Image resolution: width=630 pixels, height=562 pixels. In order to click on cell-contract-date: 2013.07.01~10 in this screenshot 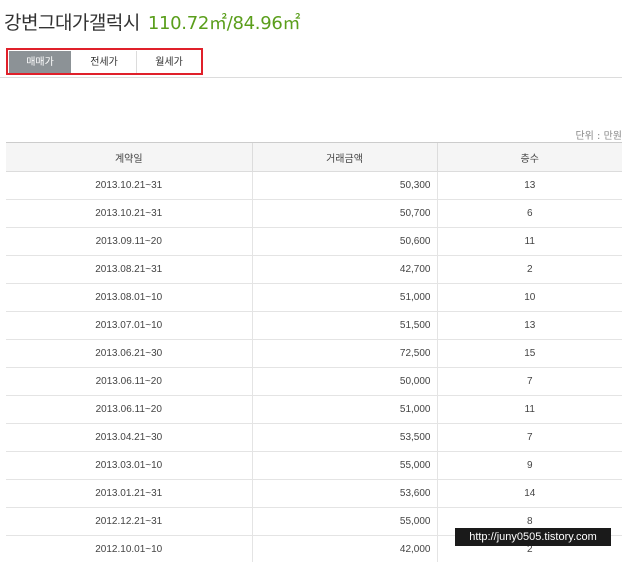, I will do `click(129, 325)`.